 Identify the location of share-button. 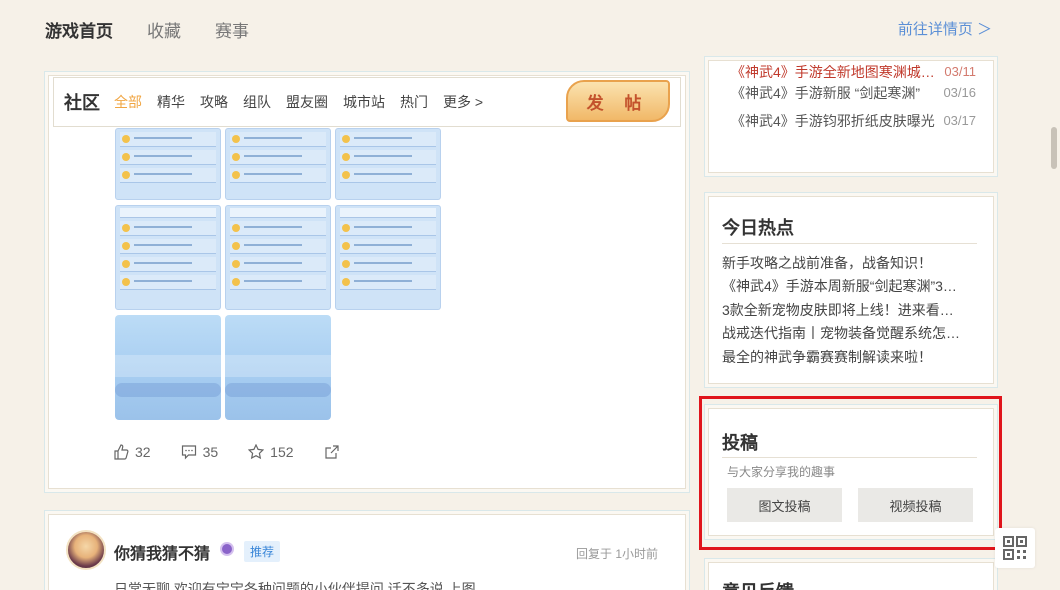
(332, 452).